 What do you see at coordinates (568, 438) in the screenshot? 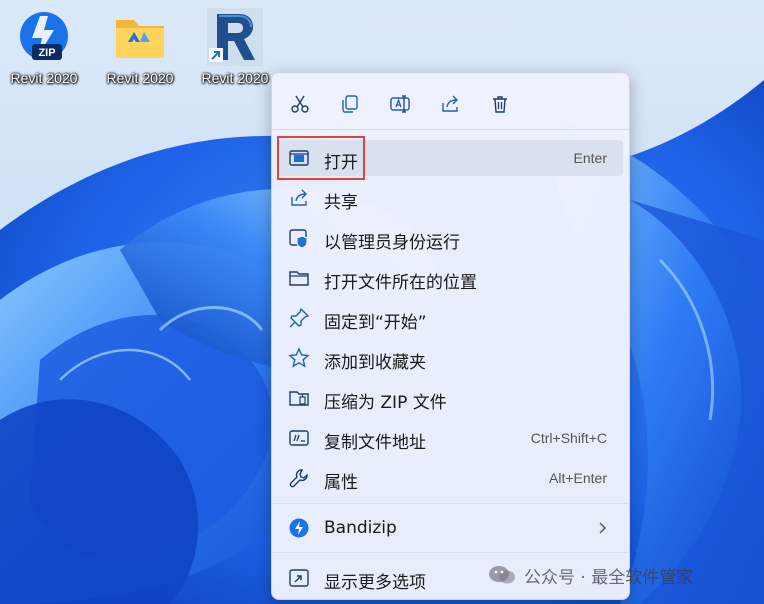
I see `menu-item-shortcut: Ctrl+Shift+C` at bounding box center [568, 438].